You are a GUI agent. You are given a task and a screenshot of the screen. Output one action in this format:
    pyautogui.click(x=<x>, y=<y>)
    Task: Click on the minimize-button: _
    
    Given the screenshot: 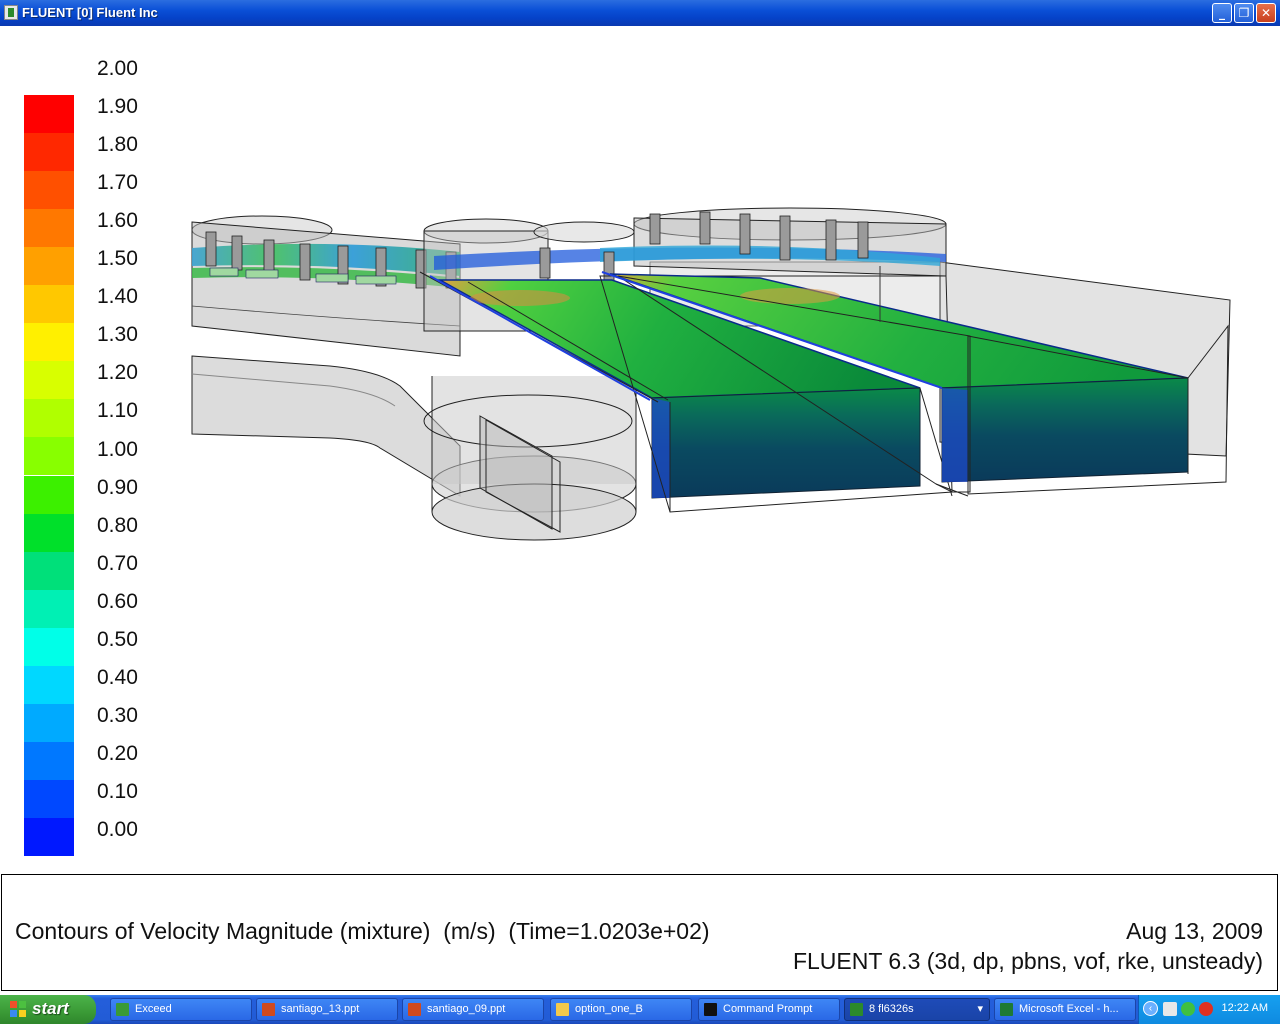 What is the action you would take?
    pyautogui.click(x=1222, y=13)
    